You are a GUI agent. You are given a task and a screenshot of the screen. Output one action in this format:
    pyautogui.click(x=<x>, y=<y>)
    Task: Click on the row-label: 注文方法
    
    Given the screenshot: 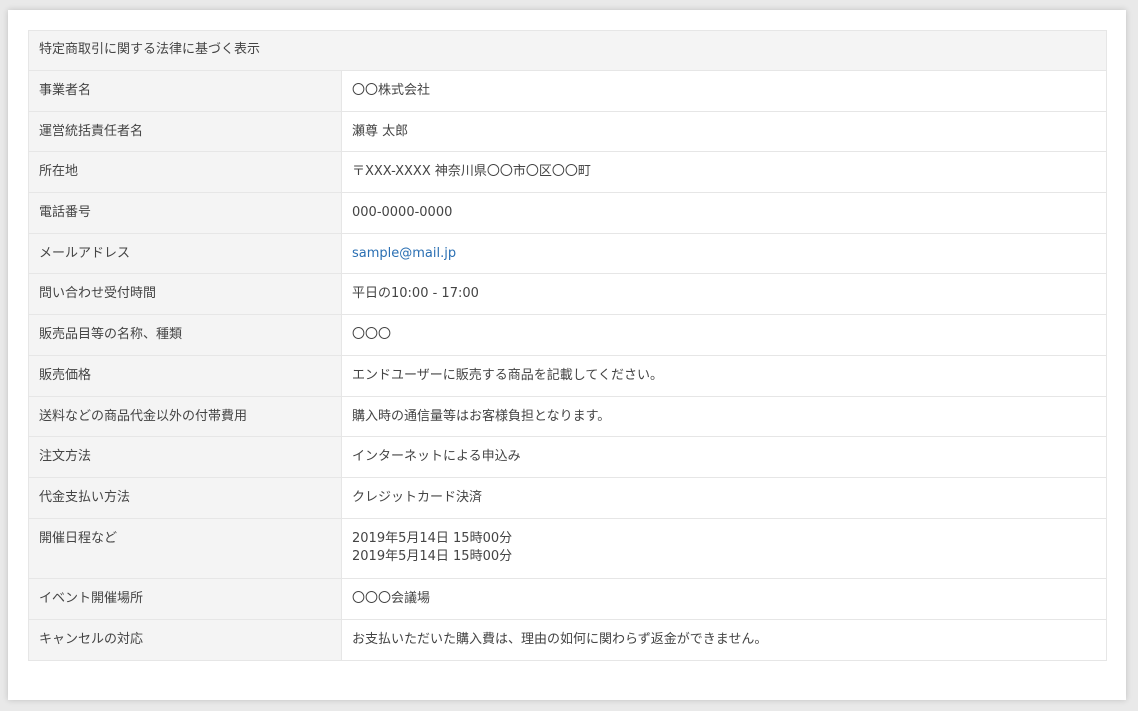 What is the action you would take?
    pyautogui.click(x=185, y=457)
    